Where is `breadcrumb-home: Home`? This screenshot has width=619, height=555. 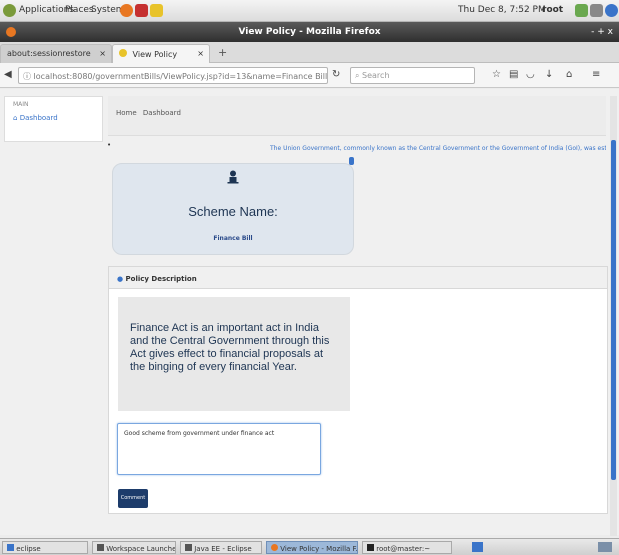
breadcrumb-home: Home is located at coordinates (126, 113).